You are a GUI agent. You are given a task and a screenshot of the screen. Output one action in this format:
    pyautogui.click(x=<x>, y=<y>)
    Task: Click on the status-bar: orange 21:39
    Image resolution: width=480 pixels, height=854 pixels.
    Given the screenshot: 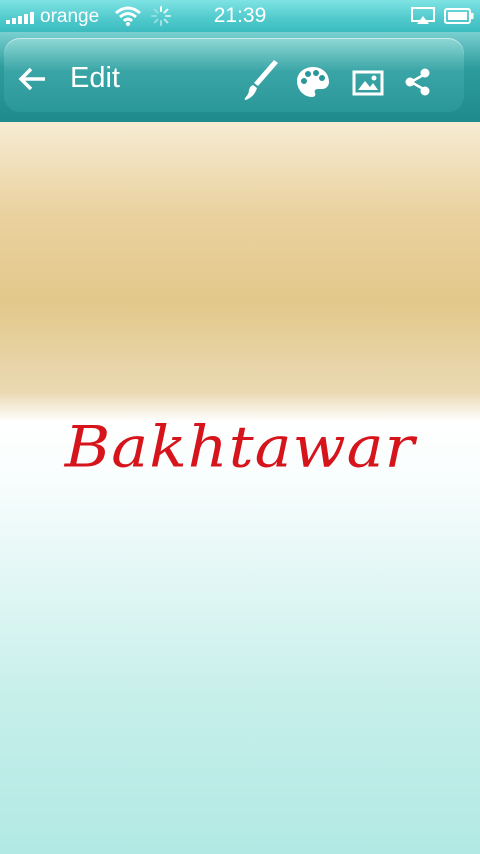 What is the action you would take?
    pyautogui.click(x=240, y=16)
    